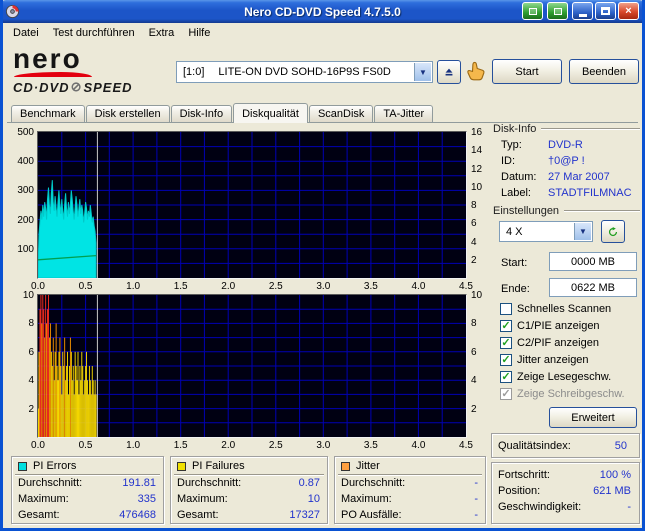 The image size is (645, 531). What do you see at coordinates (571, 394) in the screenshot?
I see `checkbox-label: Zeige Schreibgeschw.` at bounding box center [571, 394].